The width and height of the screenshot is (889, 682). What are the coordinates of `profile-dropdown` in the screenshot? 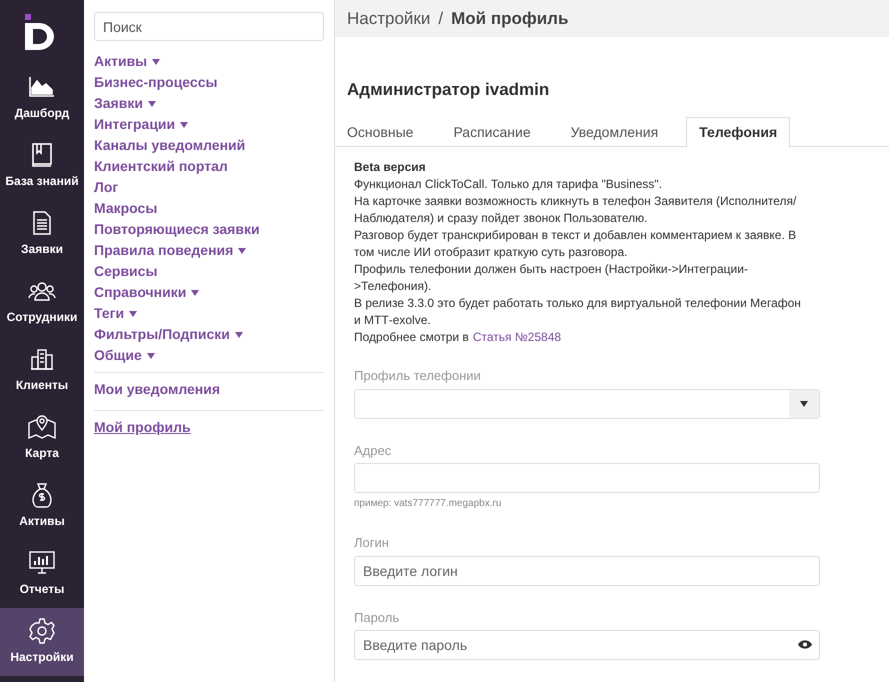 It's located at (587, 403).